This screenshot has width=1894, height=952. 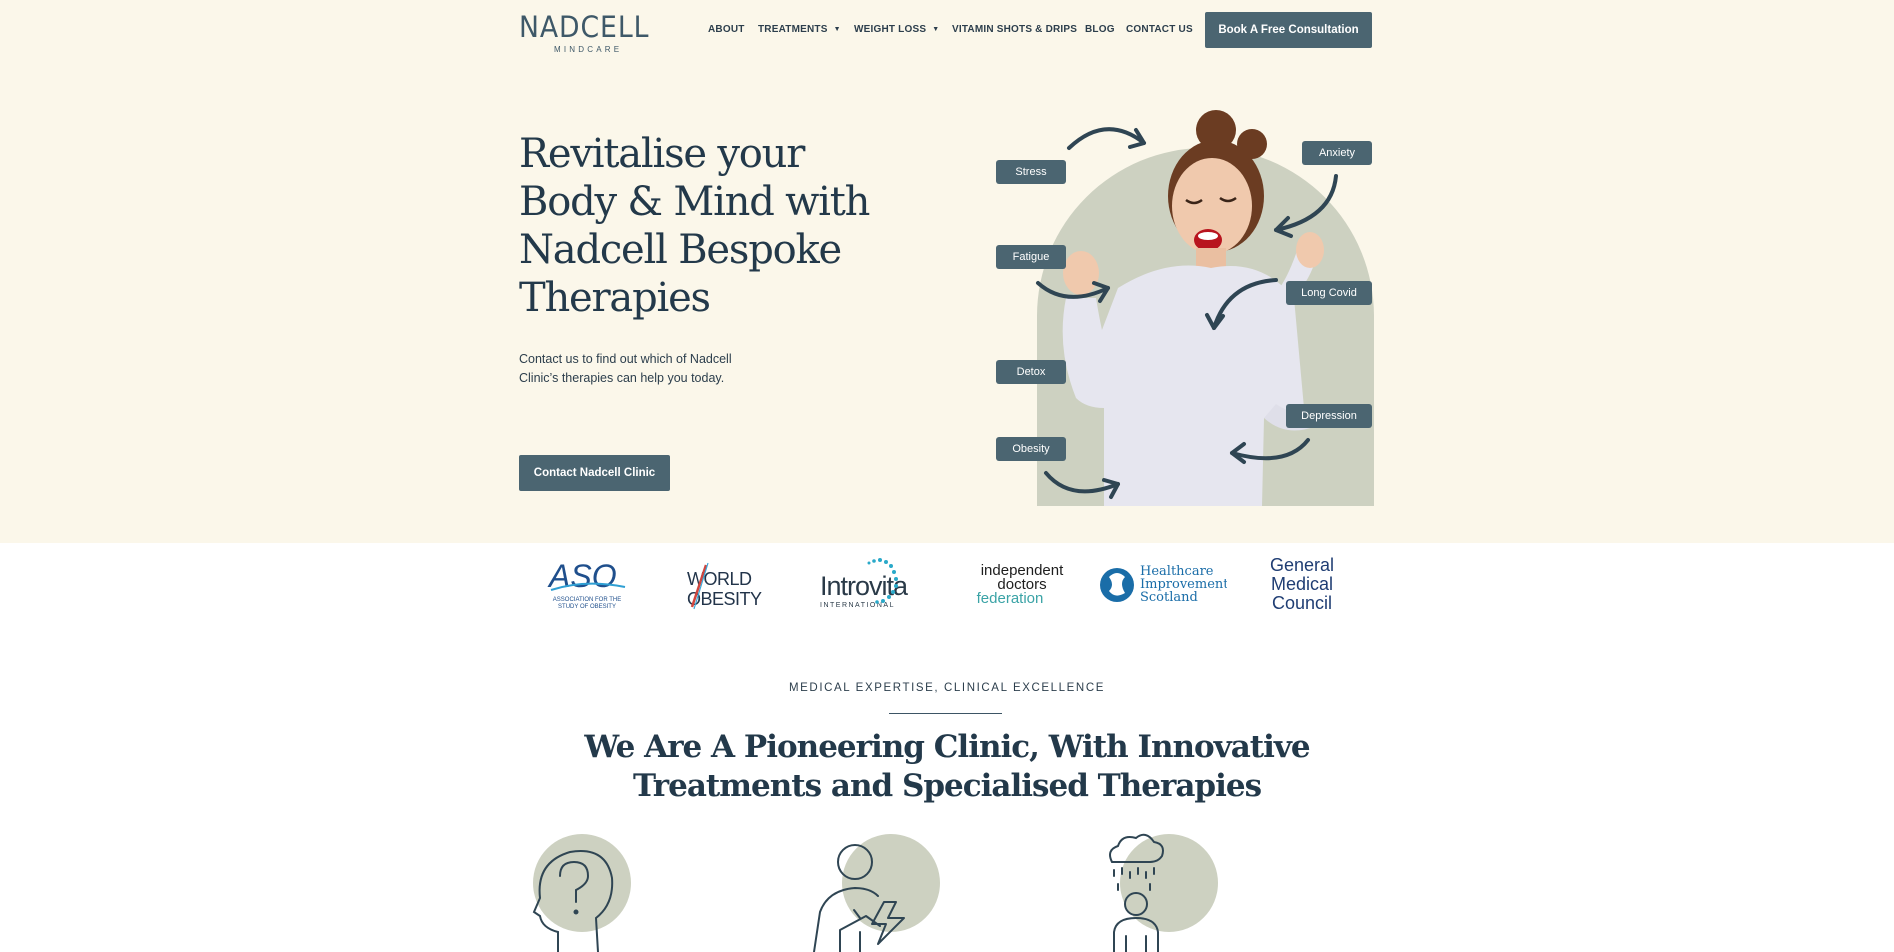 I want to click on headline-line-1: Revitalise your, so click(x=662, y=154).